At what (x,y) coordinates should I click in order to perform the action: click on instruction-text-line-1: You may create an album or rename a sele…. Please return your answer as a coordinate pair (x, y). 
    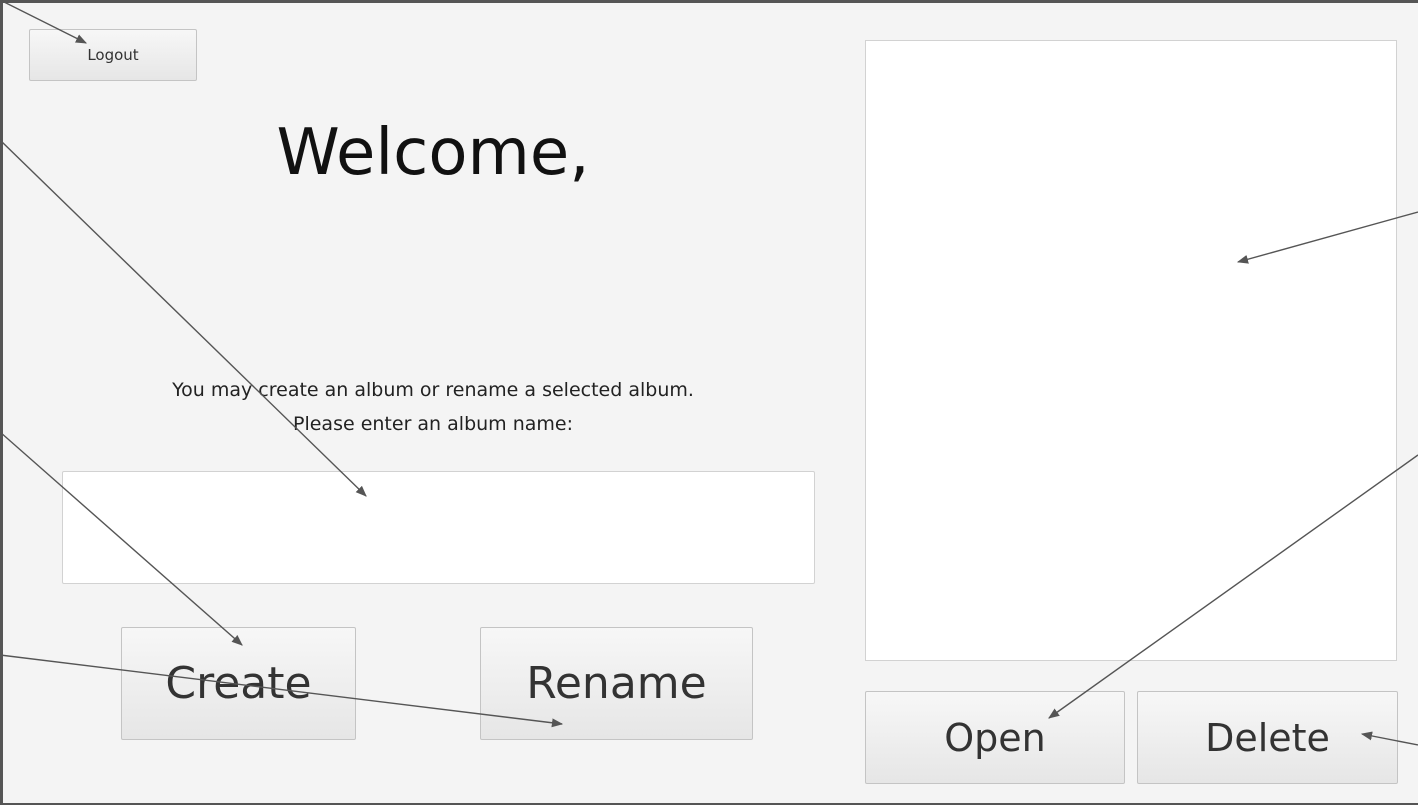
    Looking at the image, I should click on (433, 390).